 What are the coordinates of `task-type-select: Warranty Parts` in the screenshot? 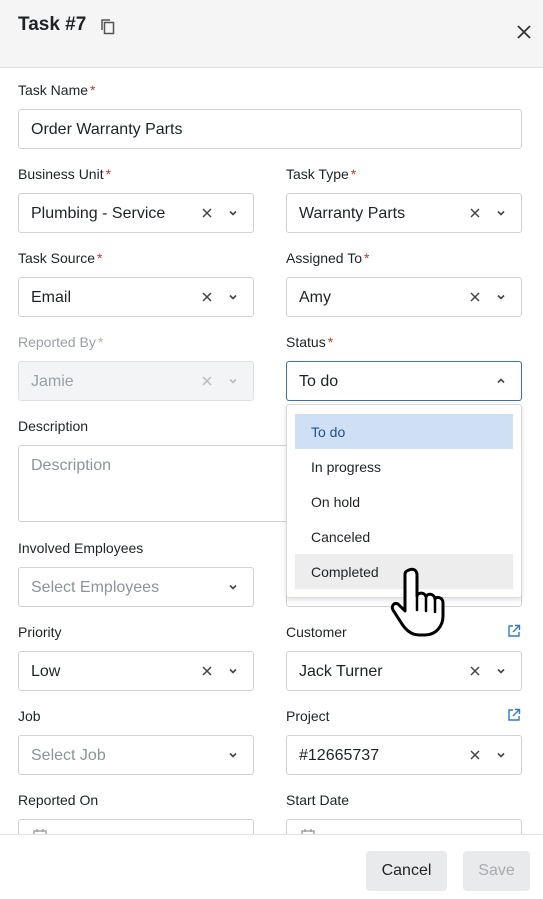 It's located at (404, 213).